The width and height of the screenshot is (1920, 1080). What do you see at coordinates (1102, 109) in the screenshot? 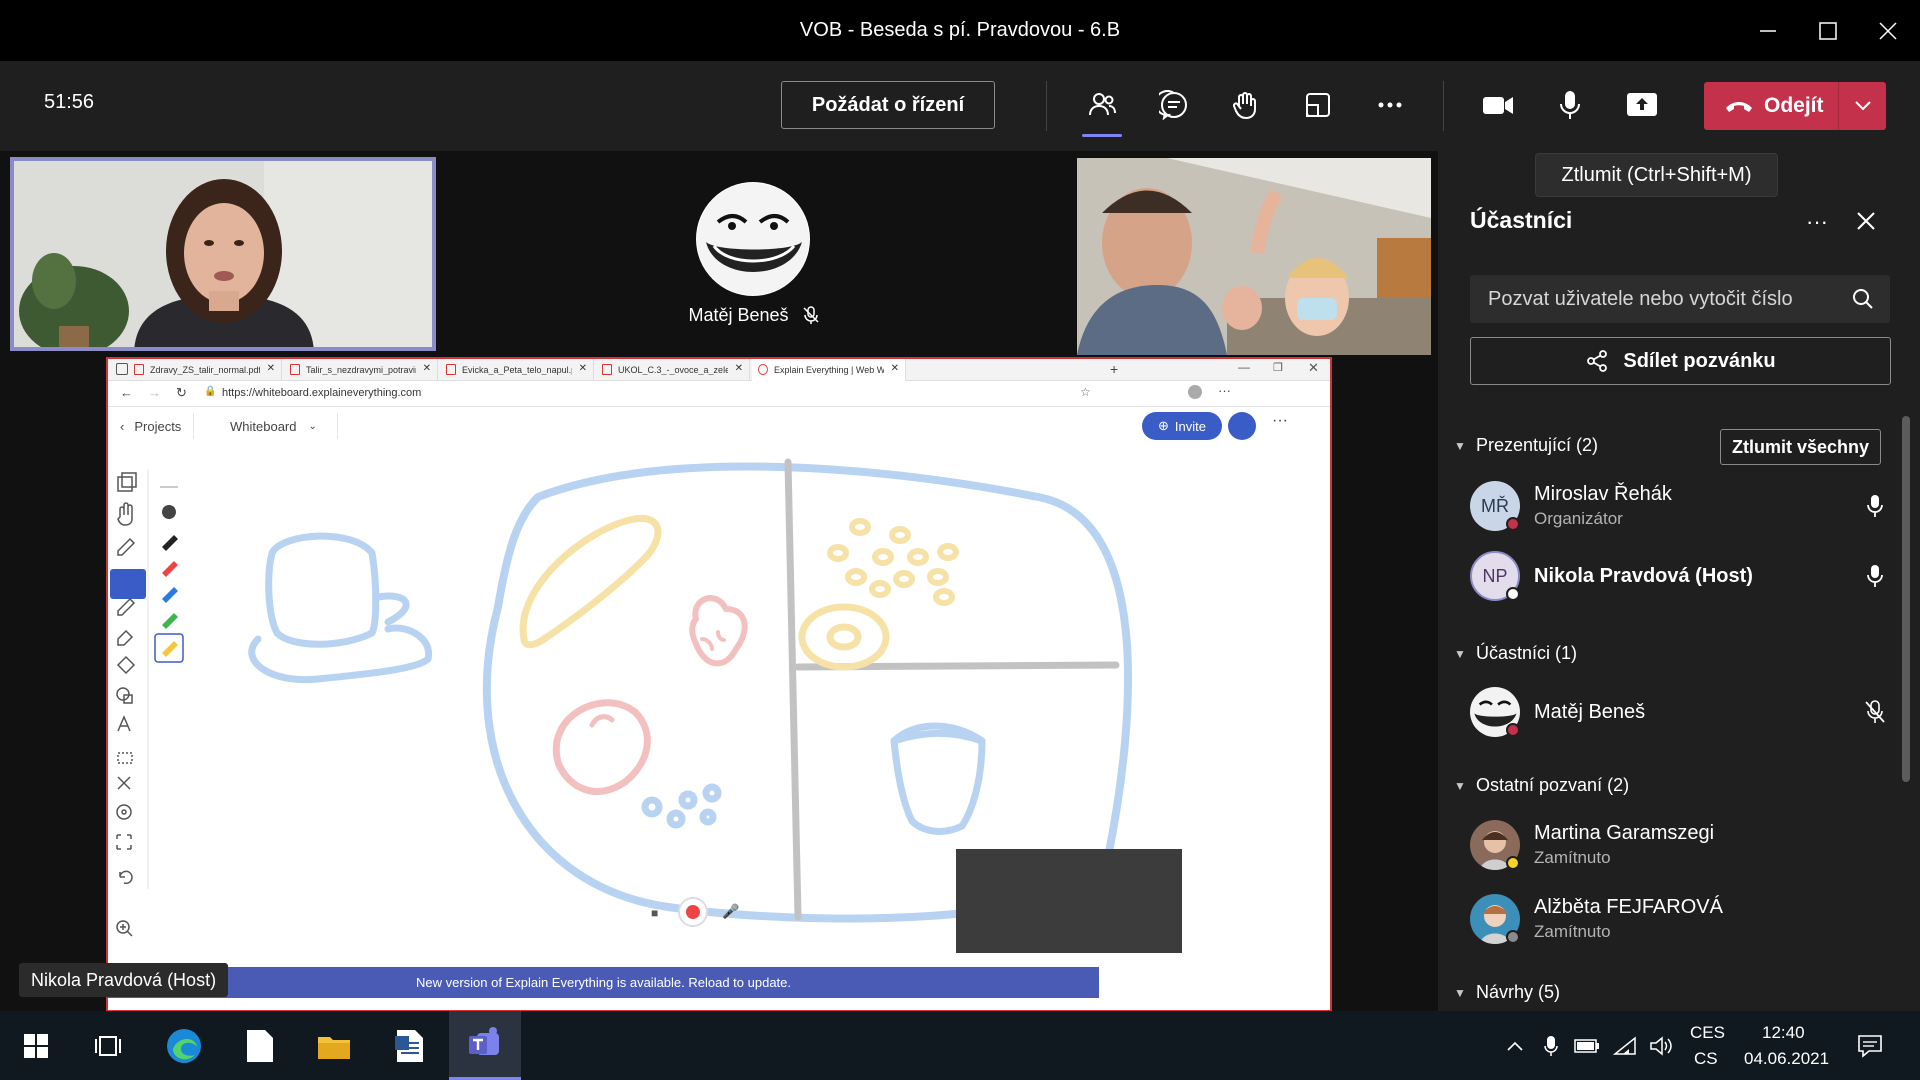
I see `participants-icon` at bounding box center [1102, 109].